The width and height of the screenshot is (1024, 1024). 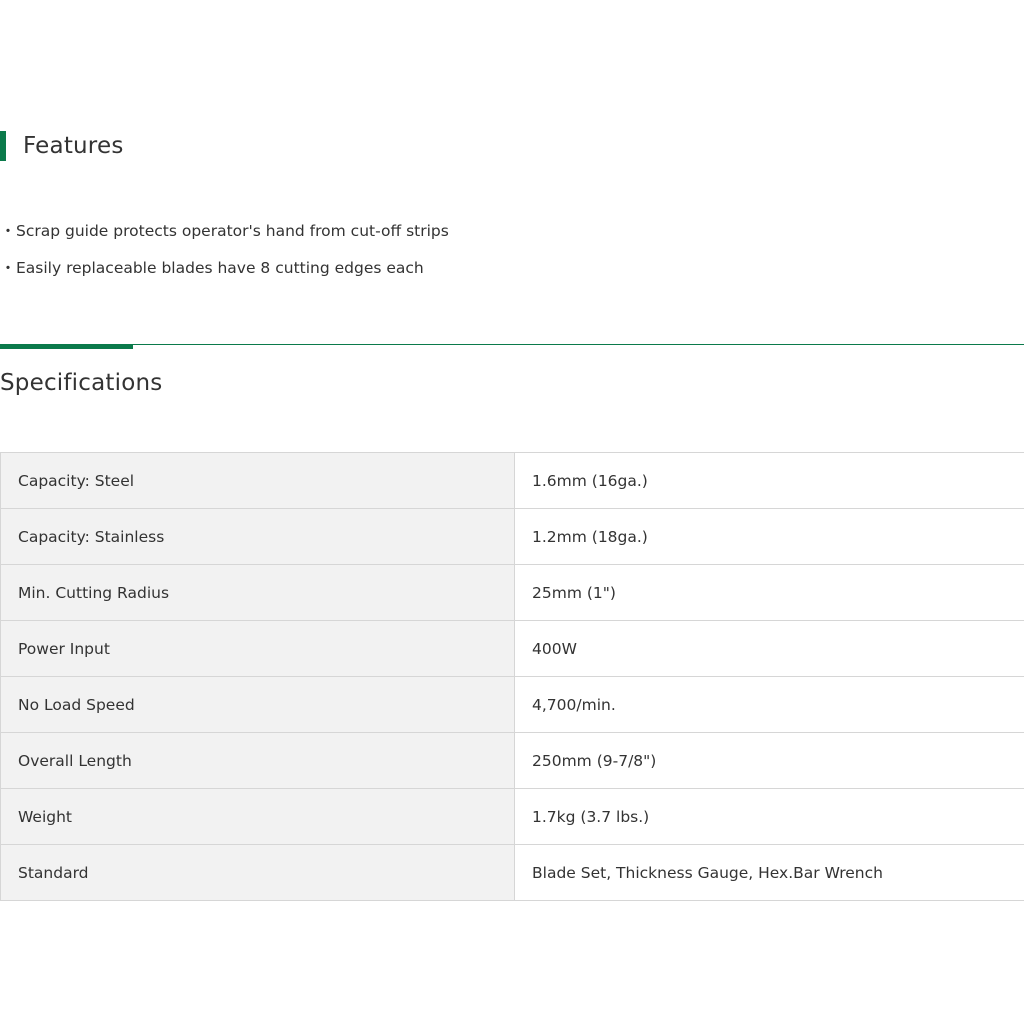 I want to click on spec-row: Capacity: Steel 1.6mm (16ga.), so click(x=512, y=480).